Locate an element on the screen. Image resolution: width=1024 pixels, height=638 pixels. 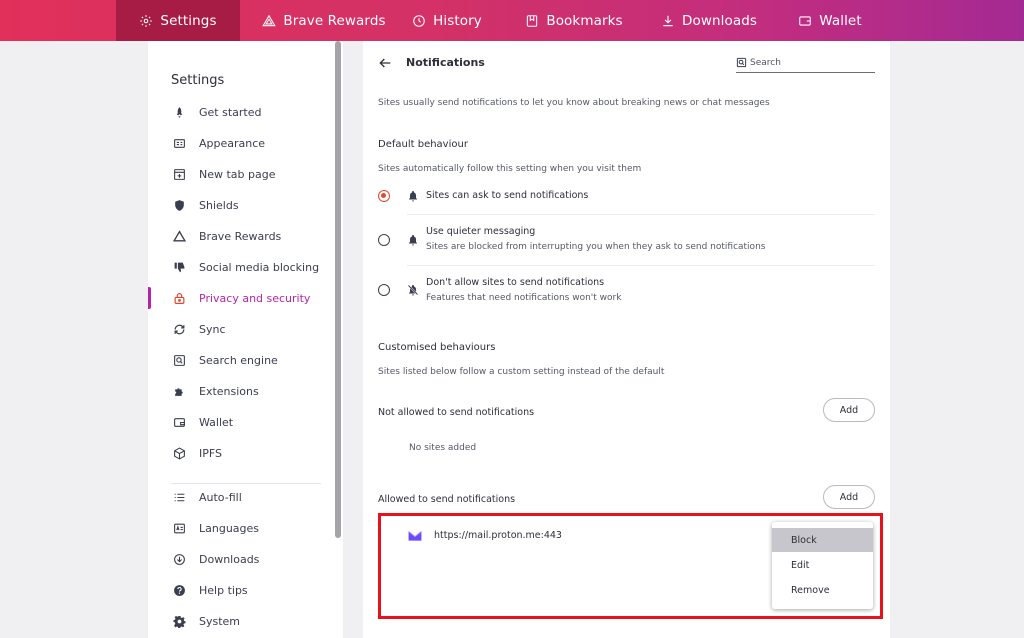
sidebar-item-label: Downloads is located at coordinates (229, 559).